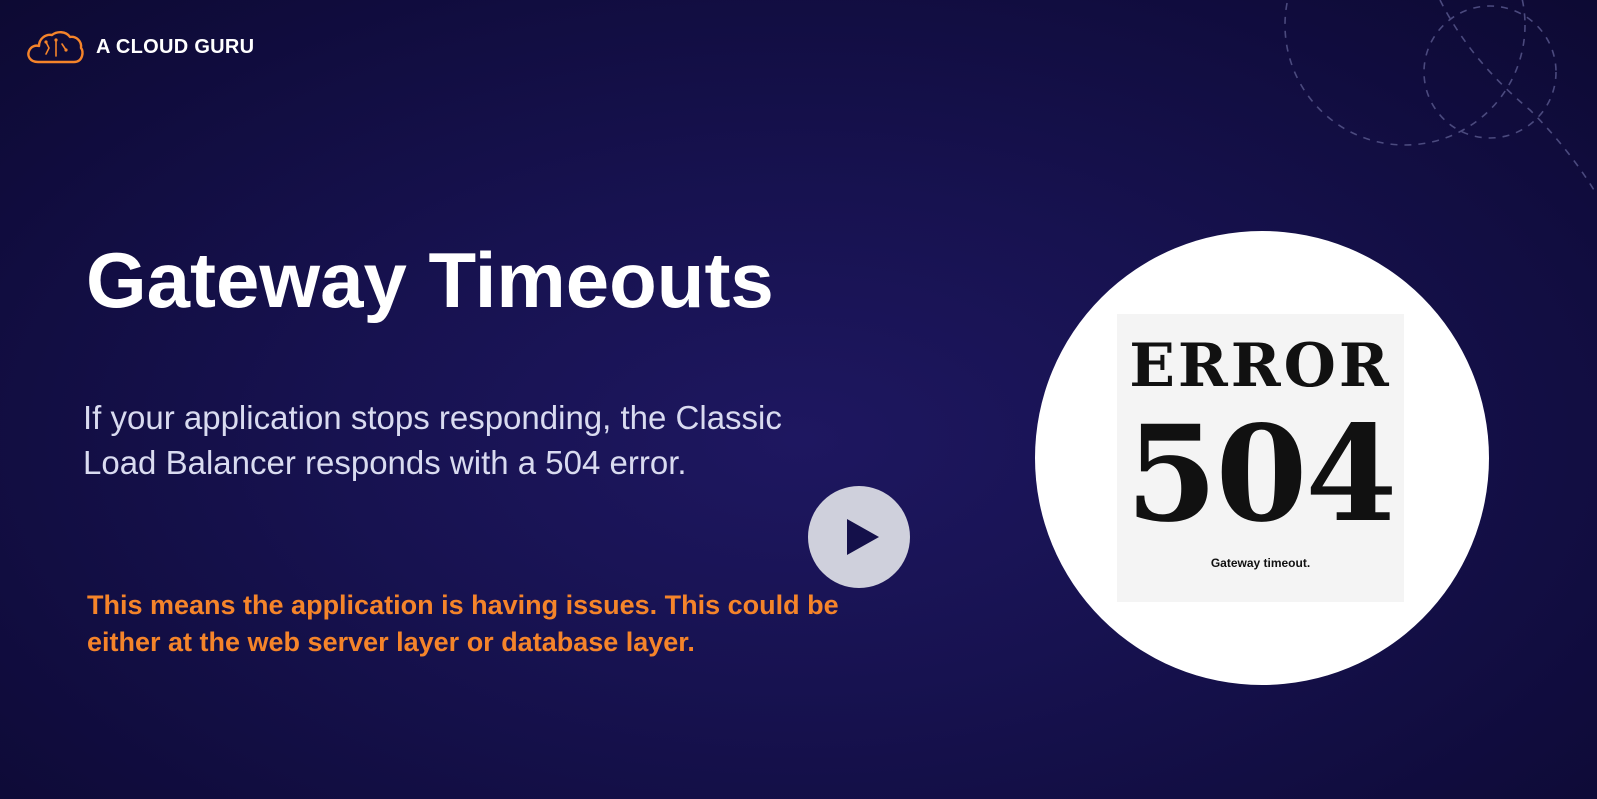 The height and width of the screenshot is (799, 1597). I want to click on error-caption: Gateway timeout., so click(1260, 563).